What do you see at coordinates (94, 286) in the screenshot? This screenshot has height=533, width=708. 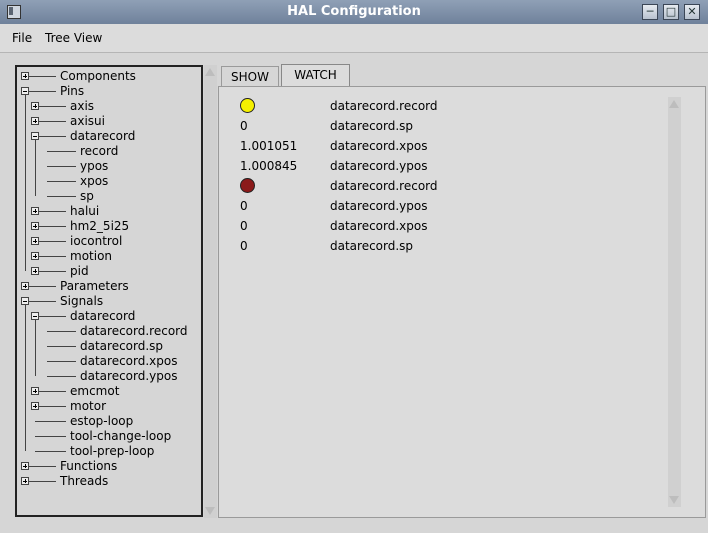 I see `tree-item-label: Parameters` at bounding box center [94, 286].